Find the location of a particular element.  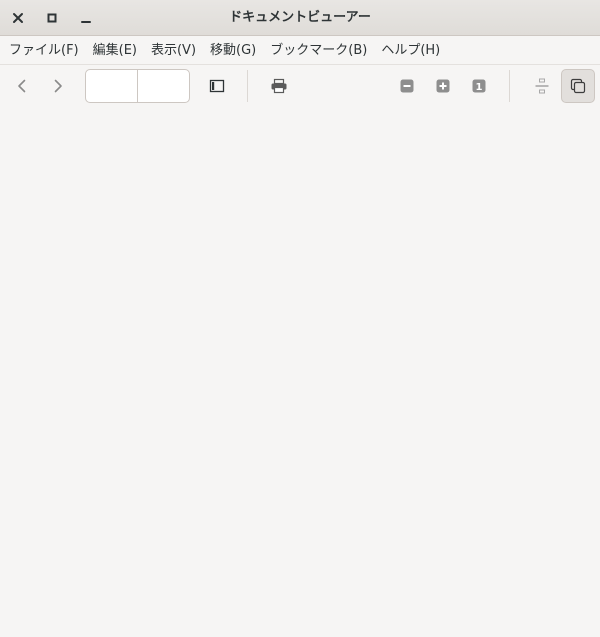

continuous-view-button is located at coordinates (542, 86).